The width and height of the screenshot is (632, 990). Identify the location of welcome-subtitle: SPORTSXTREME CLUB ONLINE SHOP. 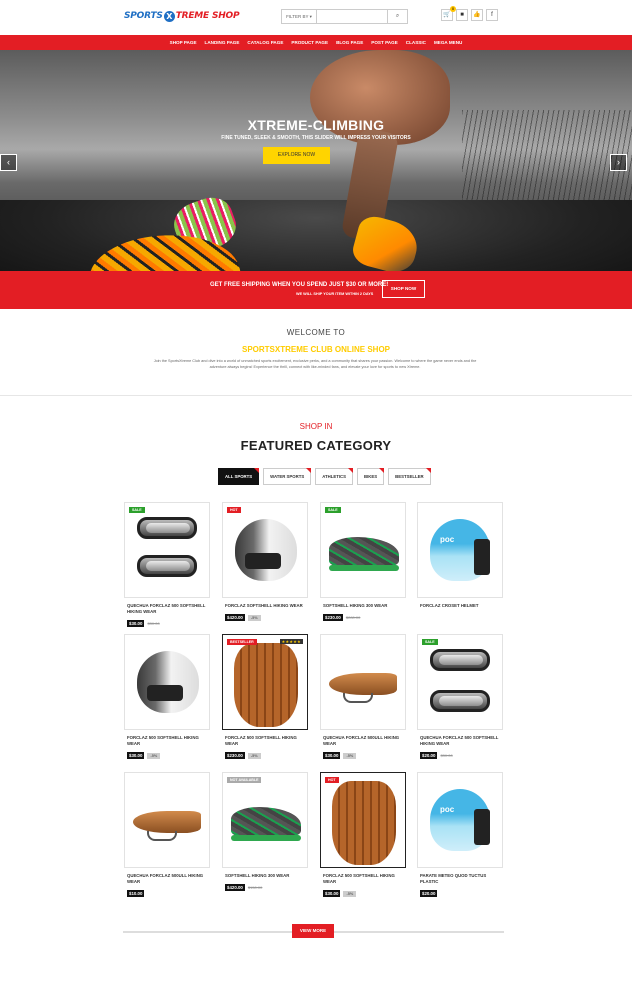
(315, 349).